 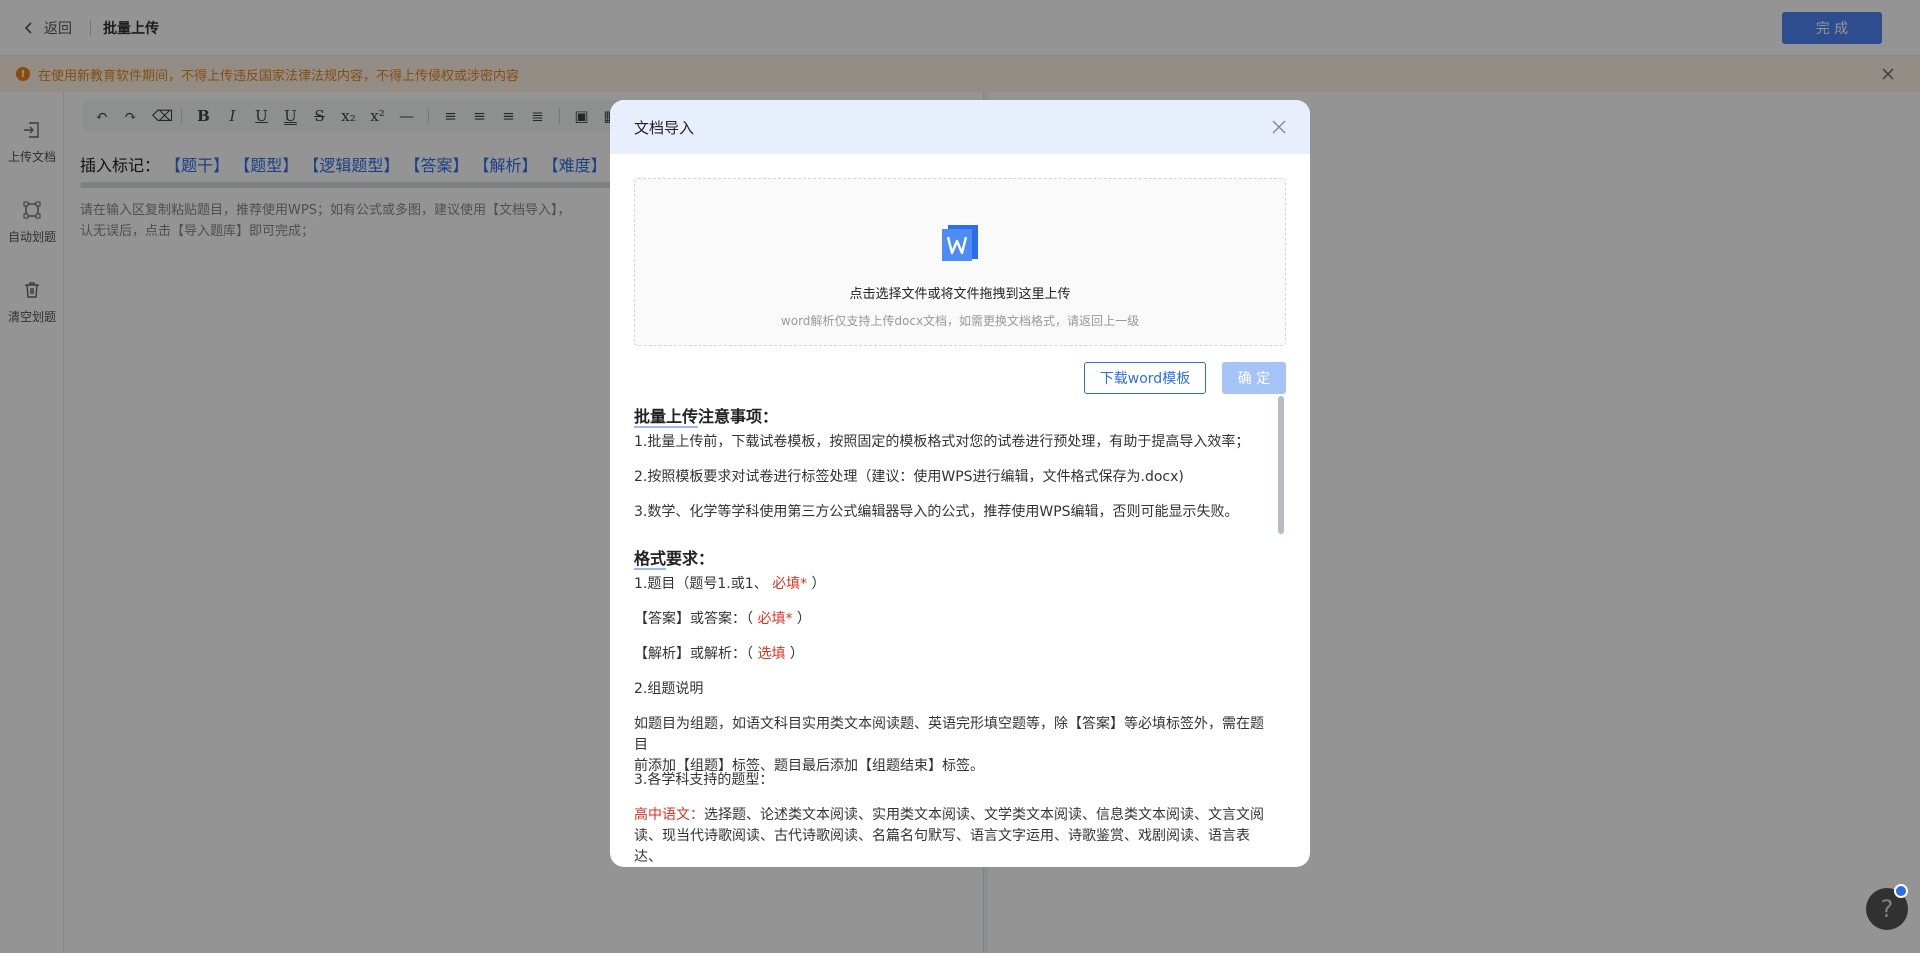 I want to click on subject-types: 选择题、论述类文本阅读、实用类文本阅读、文学类文本阅读、信息类文本阅读、文言文阅, so click(x=984, y=815).